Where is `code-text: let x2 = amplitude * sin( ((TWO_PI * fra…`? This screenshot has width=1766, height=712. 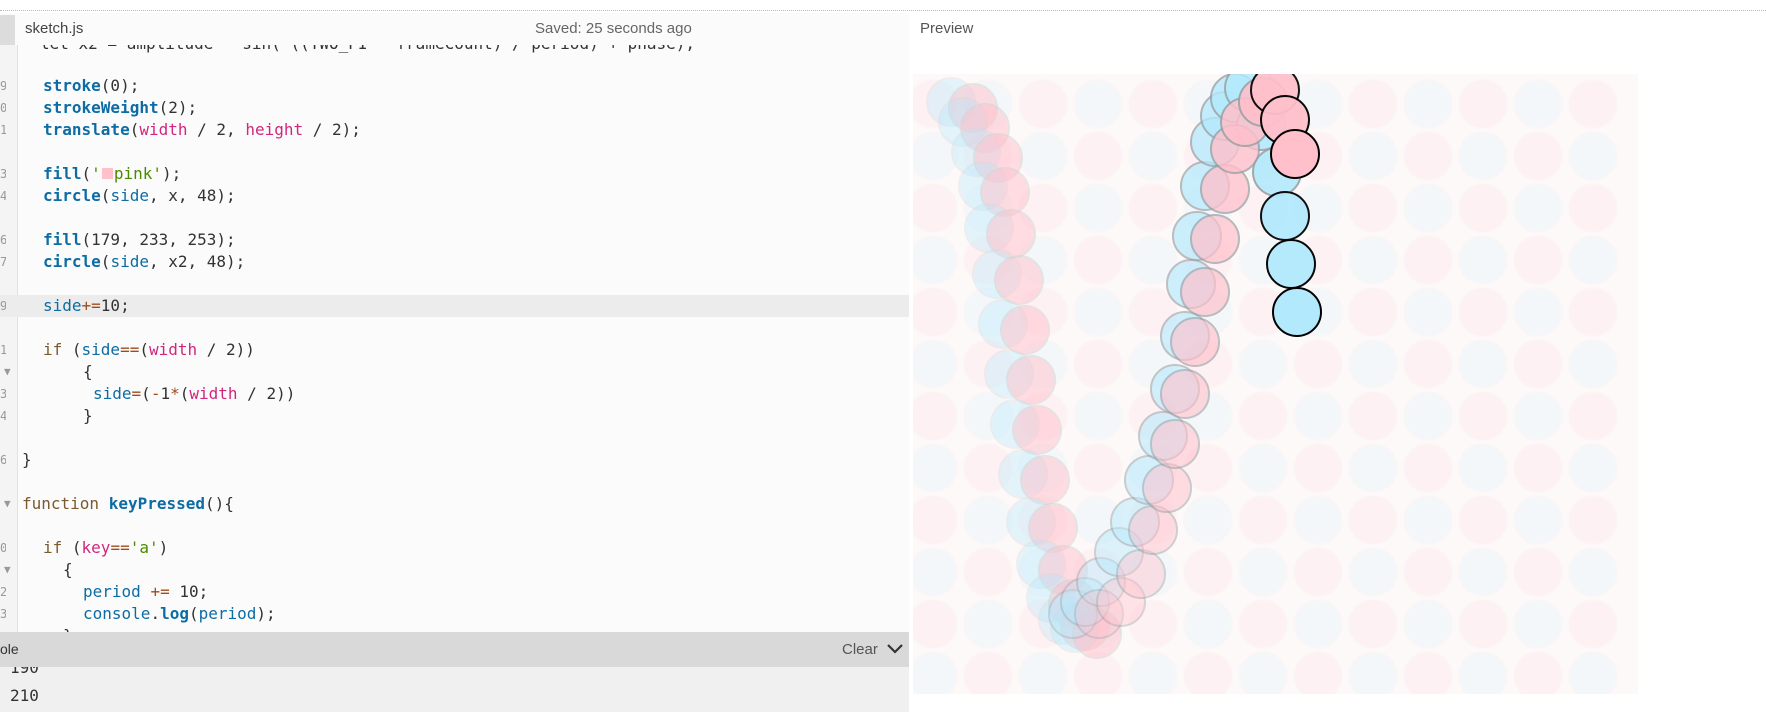 code-text: let x2 = amplitude * sin( ((TWO_PI * fra… is located at coordinates (367, 50).